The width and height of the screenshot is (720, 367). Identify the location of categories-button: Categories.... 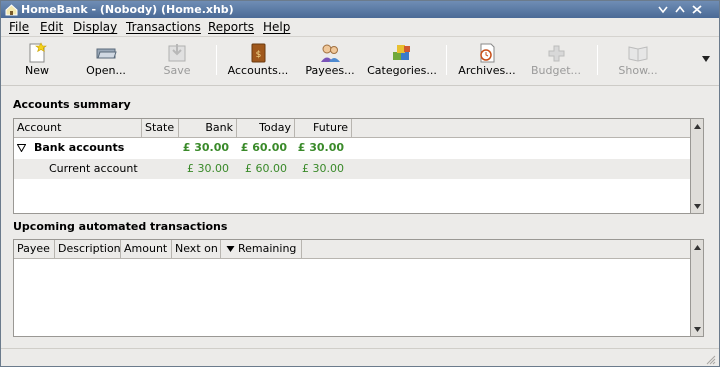
(402, 61).